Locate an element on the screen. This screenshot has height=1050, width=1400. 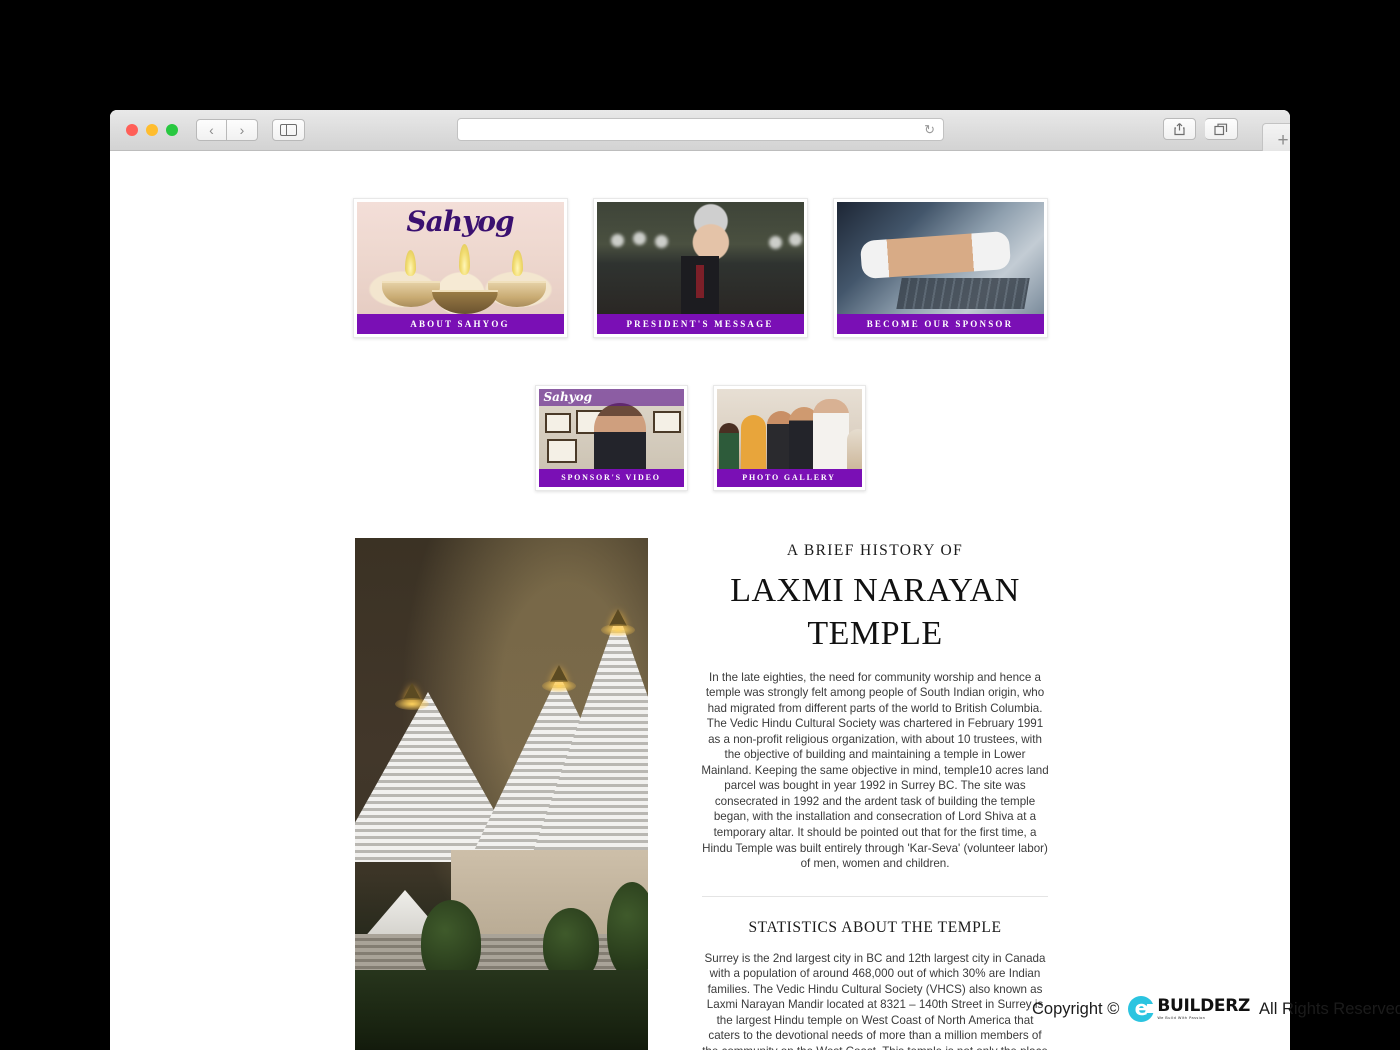
card-label: SPONSOR'S VIDEO is located at coordinates (611, 478).